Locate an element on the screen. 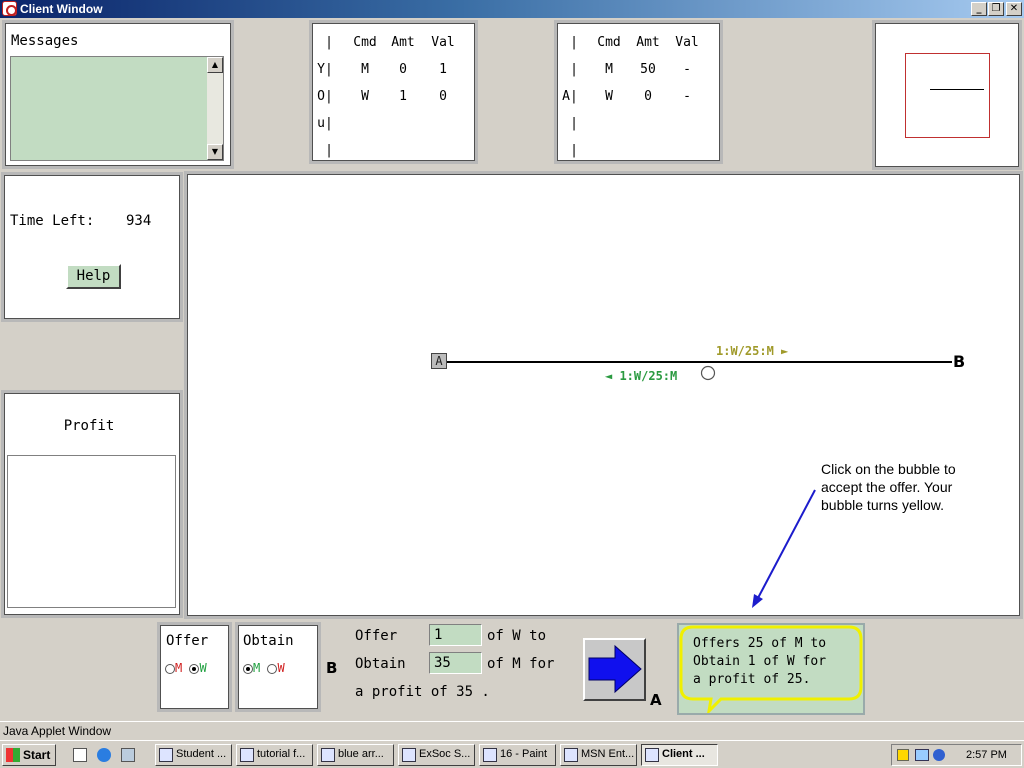 The height and width of the screenshot is (768, 1024). you-side-label: u| is located at coordinates (325, 123).